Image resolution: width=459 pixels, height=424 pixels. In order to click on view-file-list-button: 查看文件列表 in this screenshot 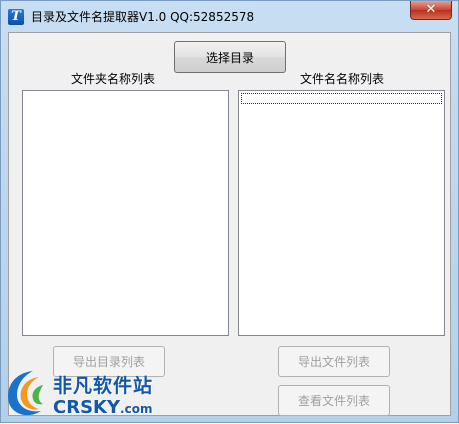, I will do `click(334, 400)`.